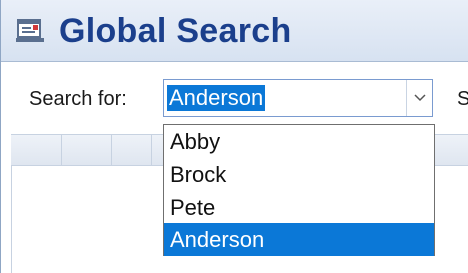 This screenshot has width=468, height=273. I want to click on search-for-label: Search for:, so click(78, 99).